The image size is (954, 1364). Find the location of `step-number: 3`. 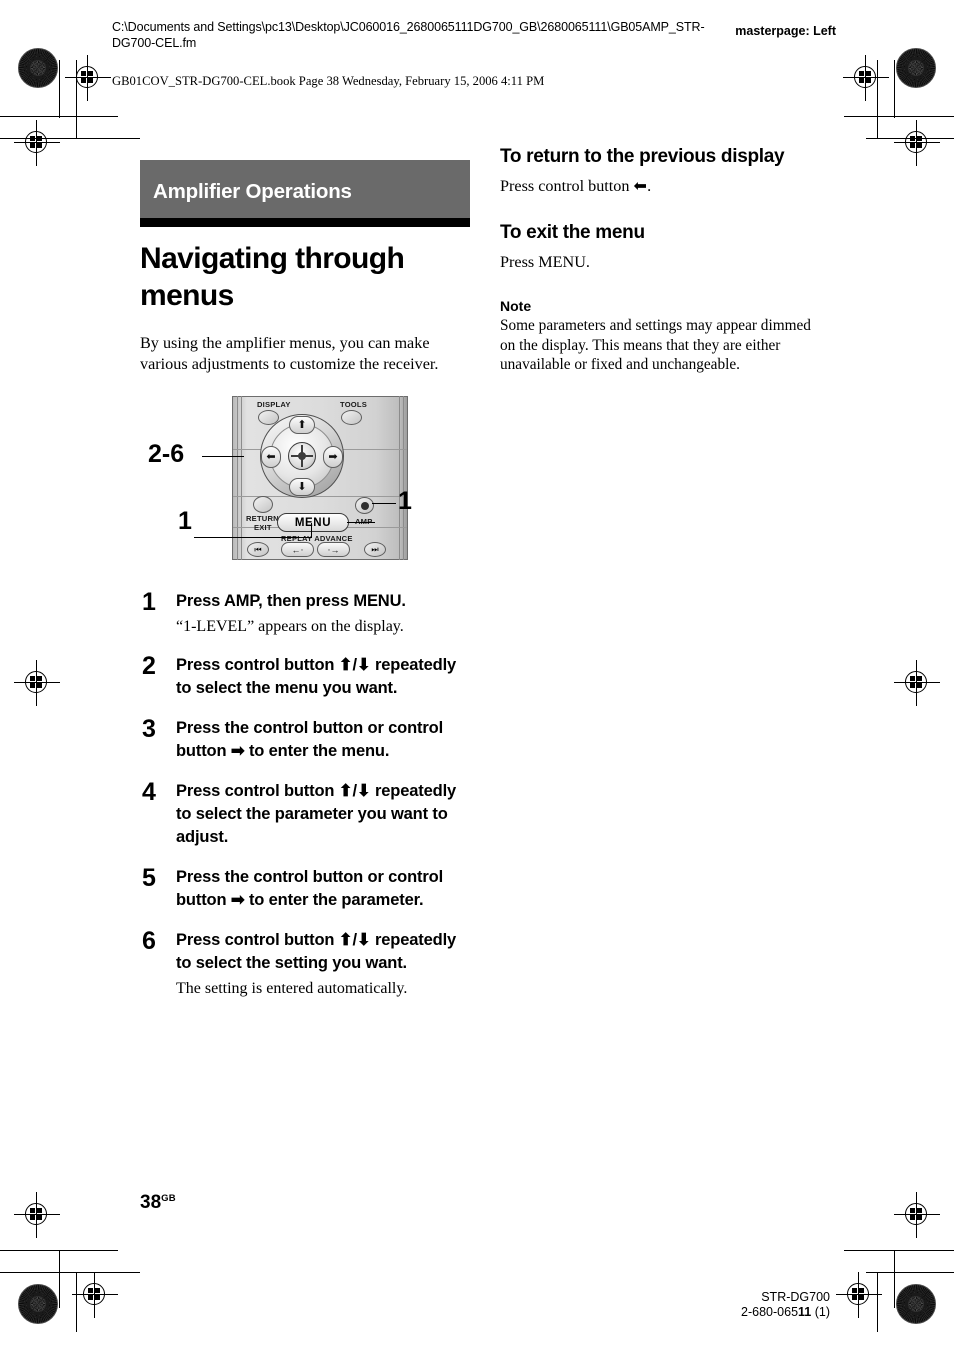

step-number: 3 is located at coordinates (149, 729).